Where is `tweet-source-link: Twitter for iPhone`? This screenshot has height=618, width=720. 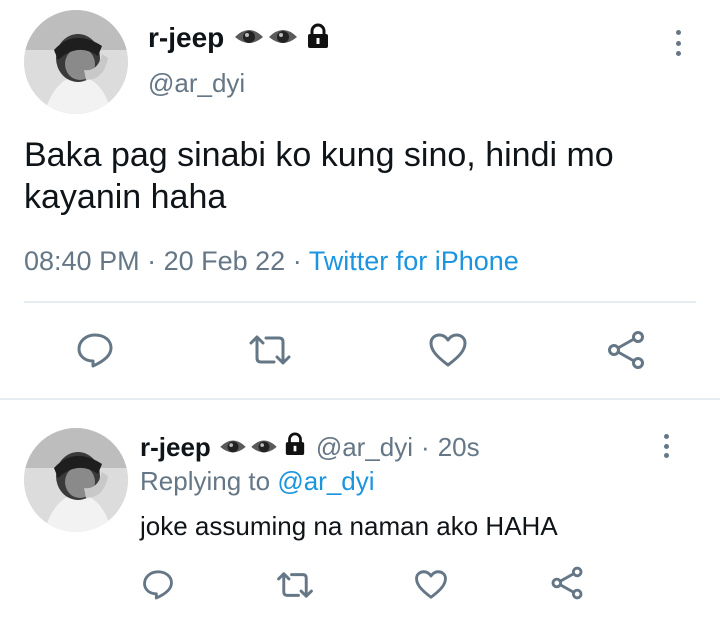 tweet-source-link: Twitter for iPhone is located at coordinates (414, 261).